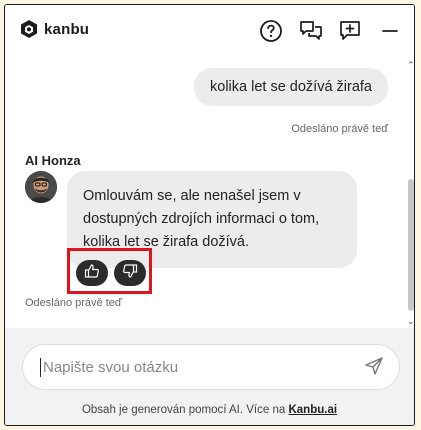 The height and width of the screenshot is (430, 421). I want to click on chat-scrollbar: ⌃ ⌄, so click(410, 192).